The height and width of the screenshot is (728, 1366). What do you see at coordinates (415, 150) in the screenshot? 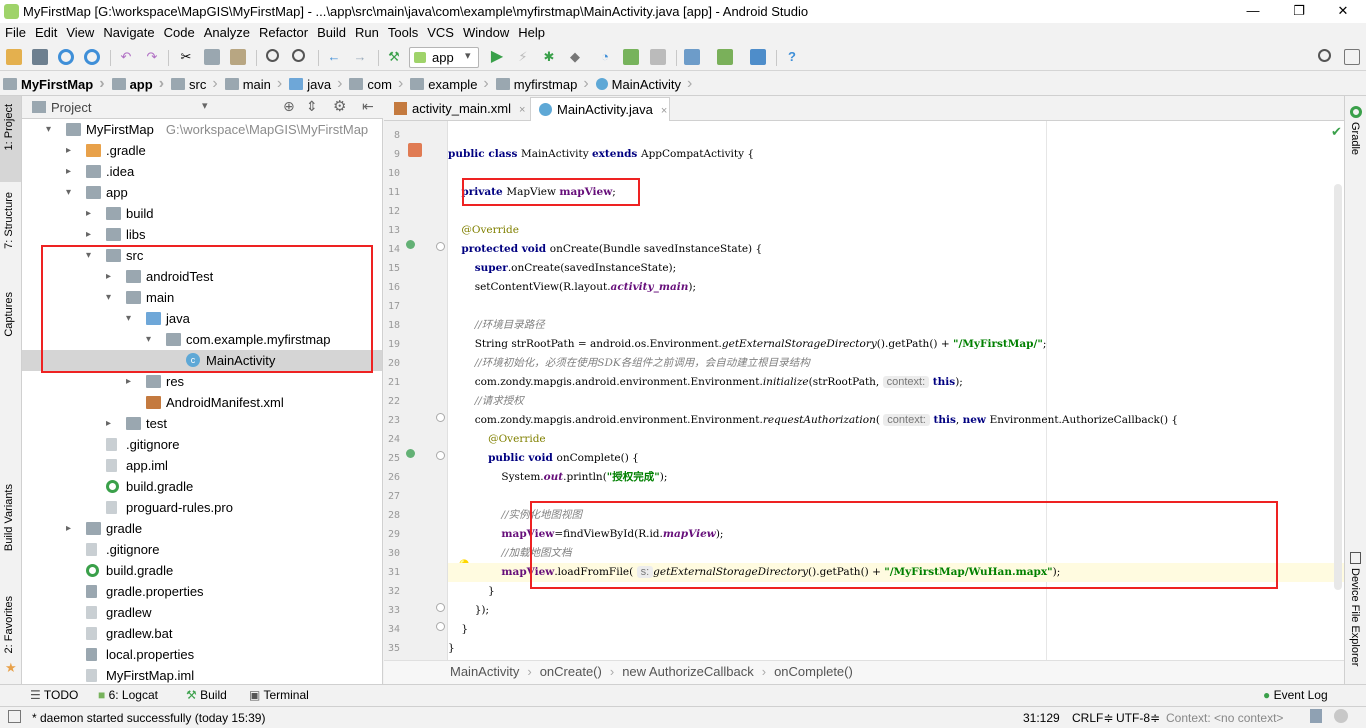
I see `override-marker-icon` at bounding box center [415, 150].